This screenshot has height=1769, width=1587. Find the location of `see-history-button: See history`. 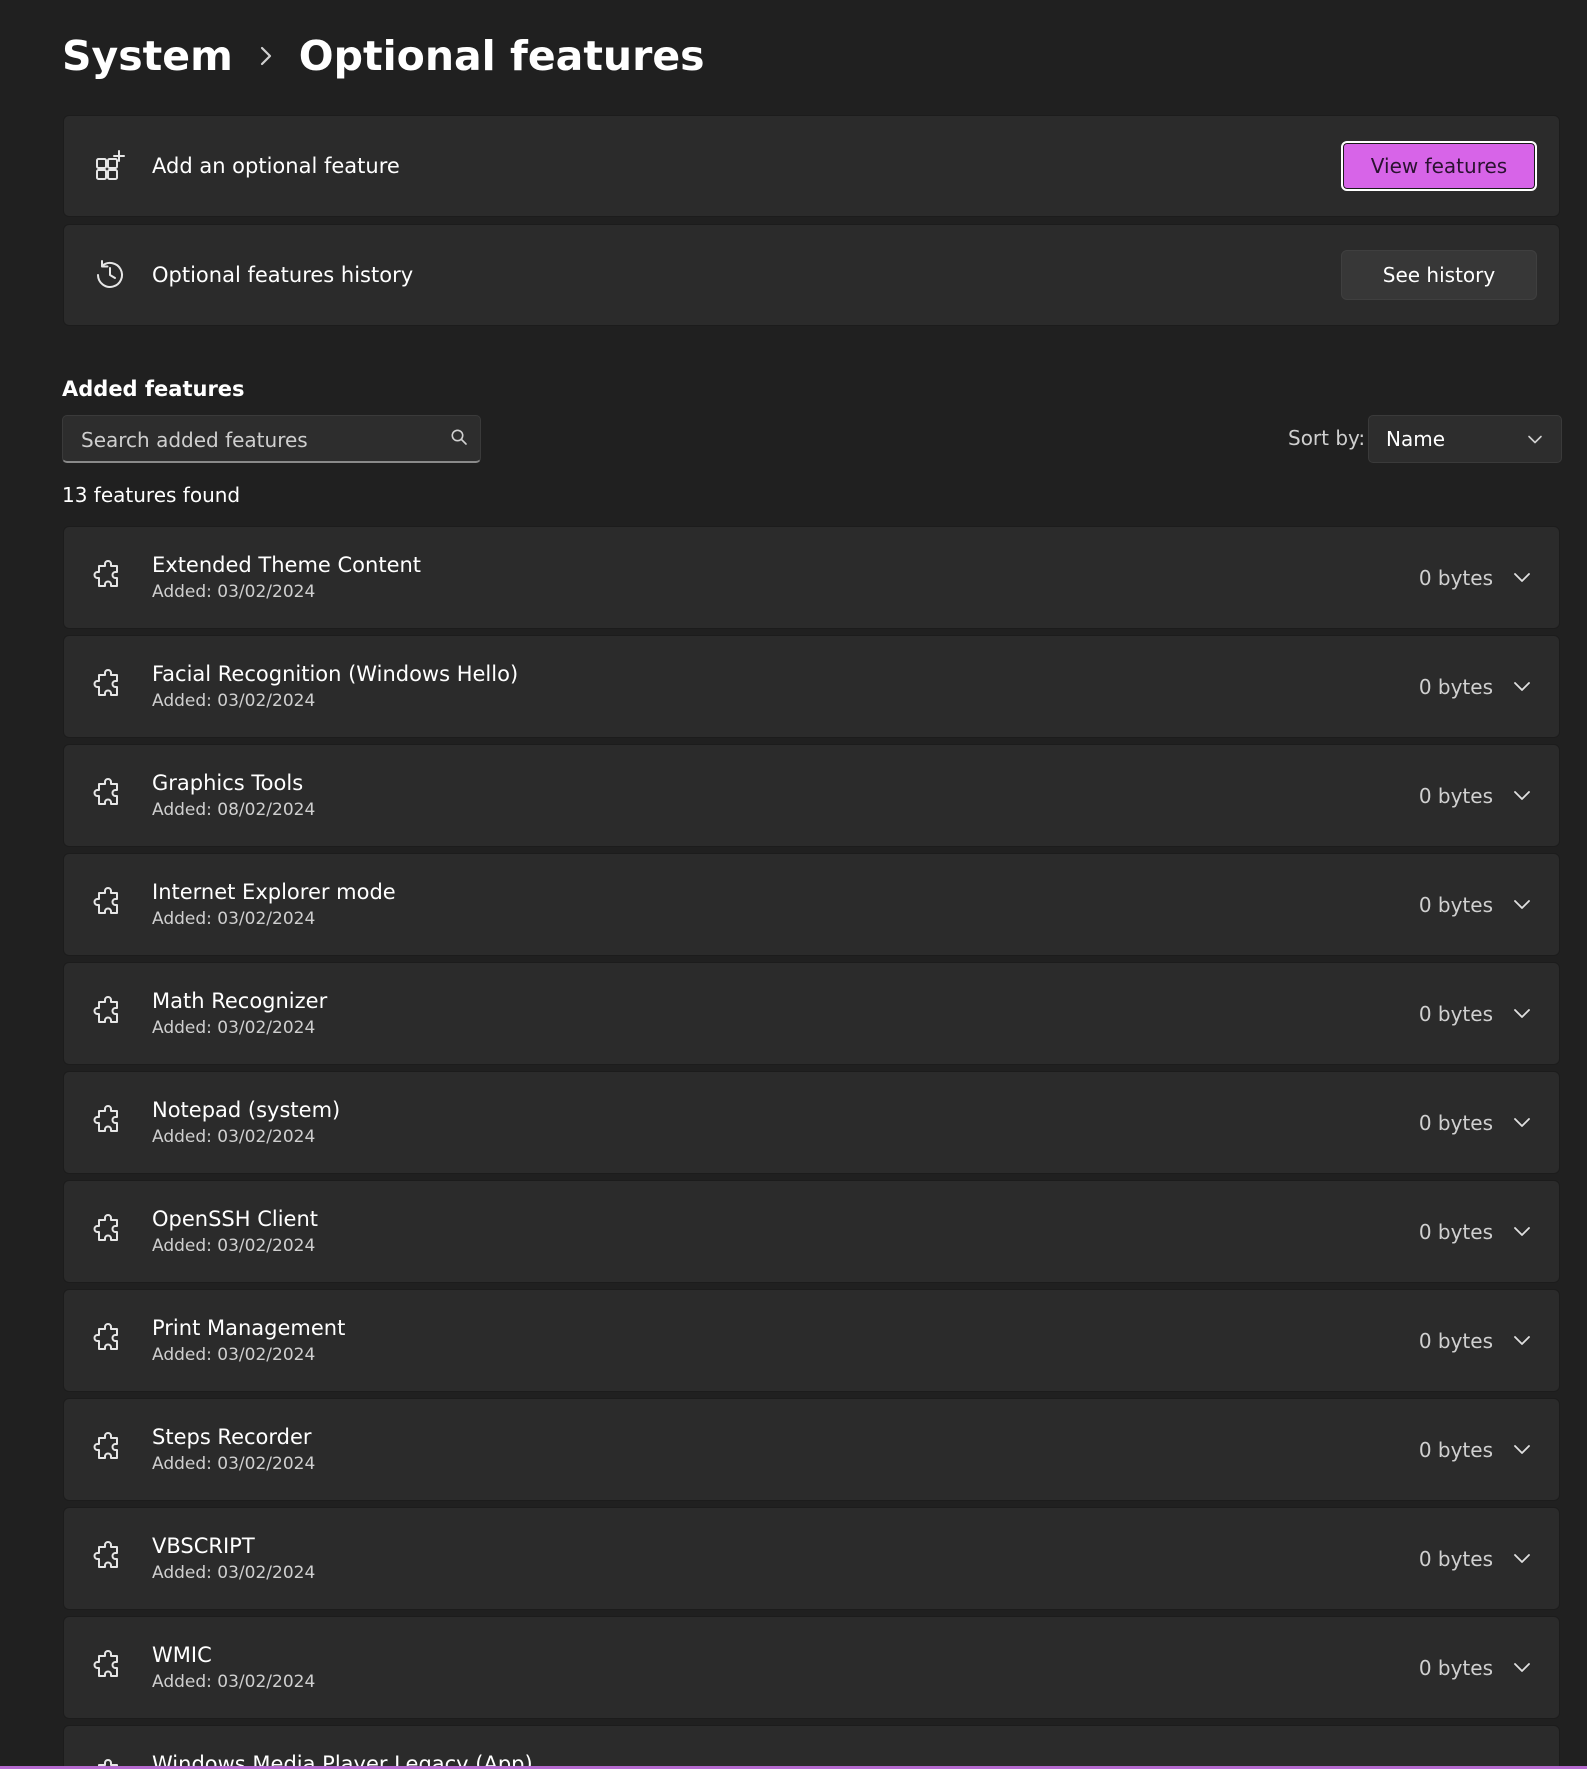

see-history-button: See history is located at coordinates (1439, 275).